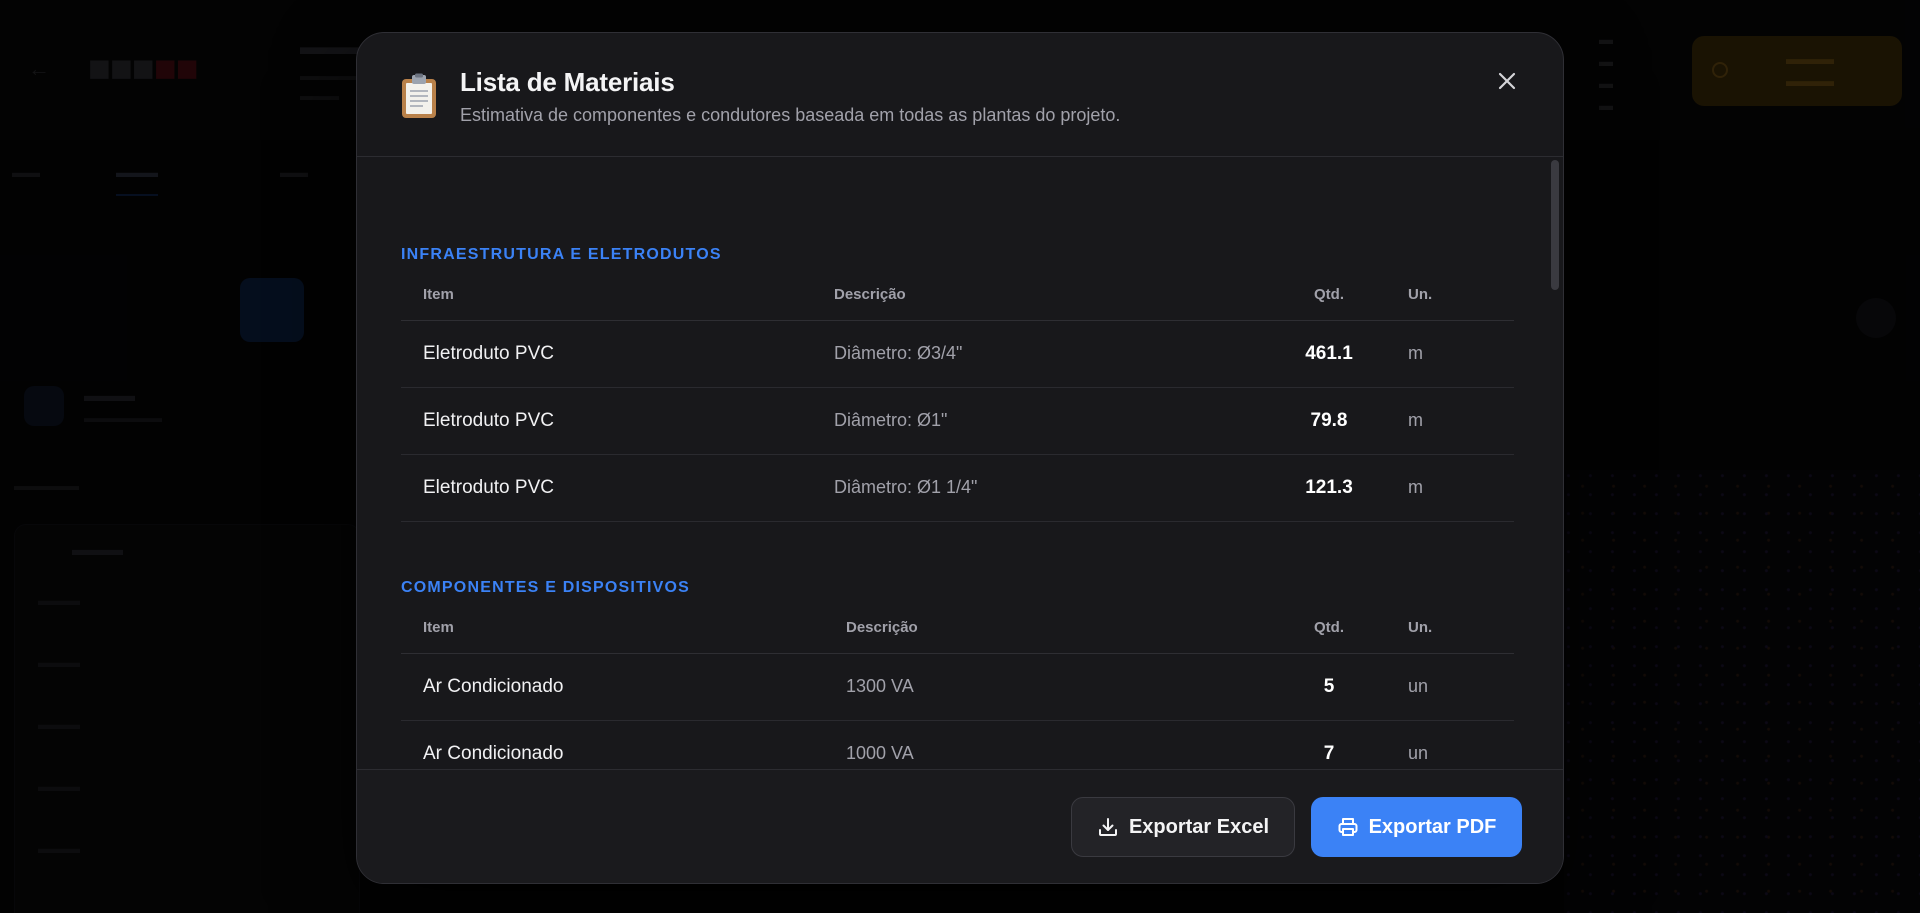 The width and height of the screenshot is (1920, 913). Describe the element at coordinates (1555, 225) in the screenshot. I see `scrollbar-thumb` at that location.